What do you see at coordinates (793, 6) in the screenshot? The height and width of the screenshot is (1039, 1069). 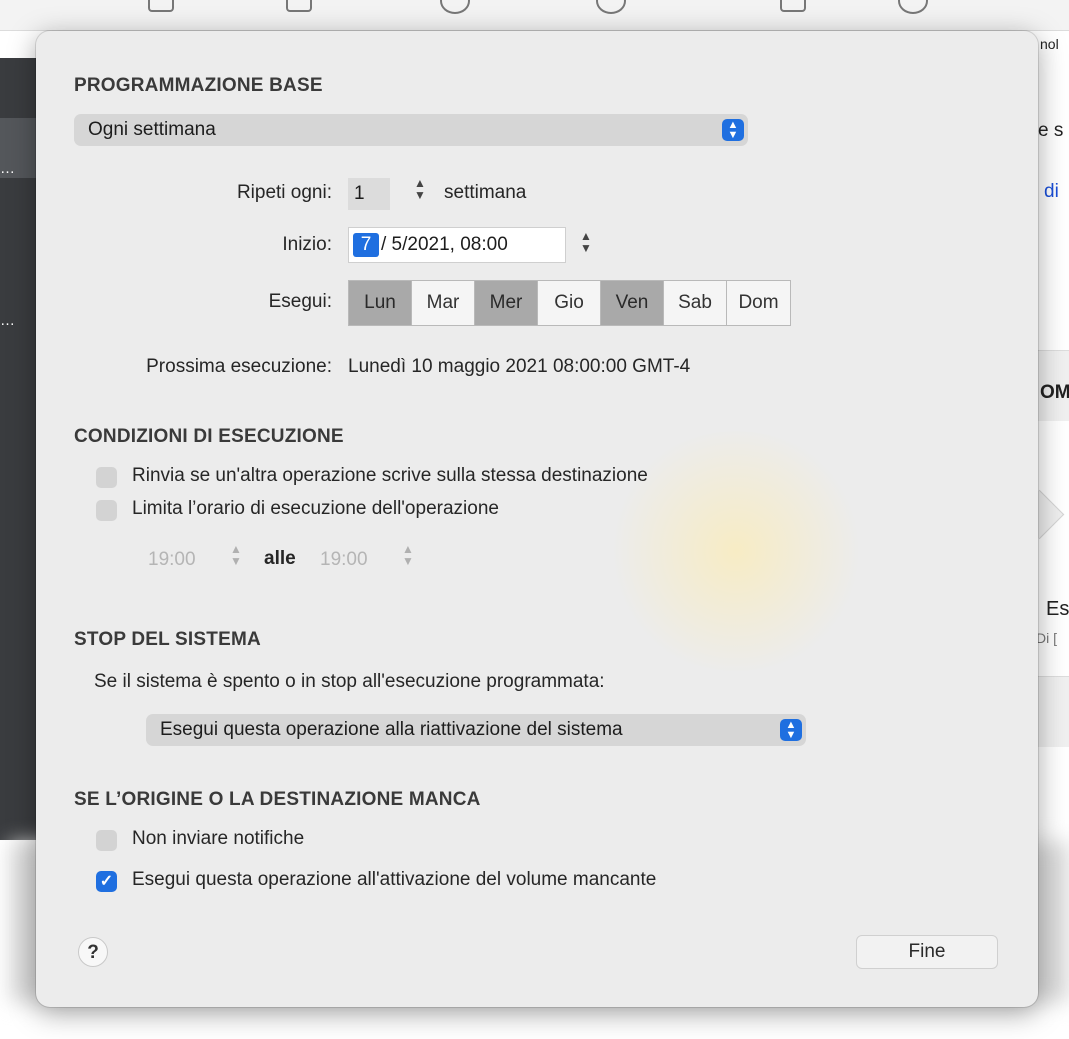 I see `calendar-icon` at bounding box center [793, 6].